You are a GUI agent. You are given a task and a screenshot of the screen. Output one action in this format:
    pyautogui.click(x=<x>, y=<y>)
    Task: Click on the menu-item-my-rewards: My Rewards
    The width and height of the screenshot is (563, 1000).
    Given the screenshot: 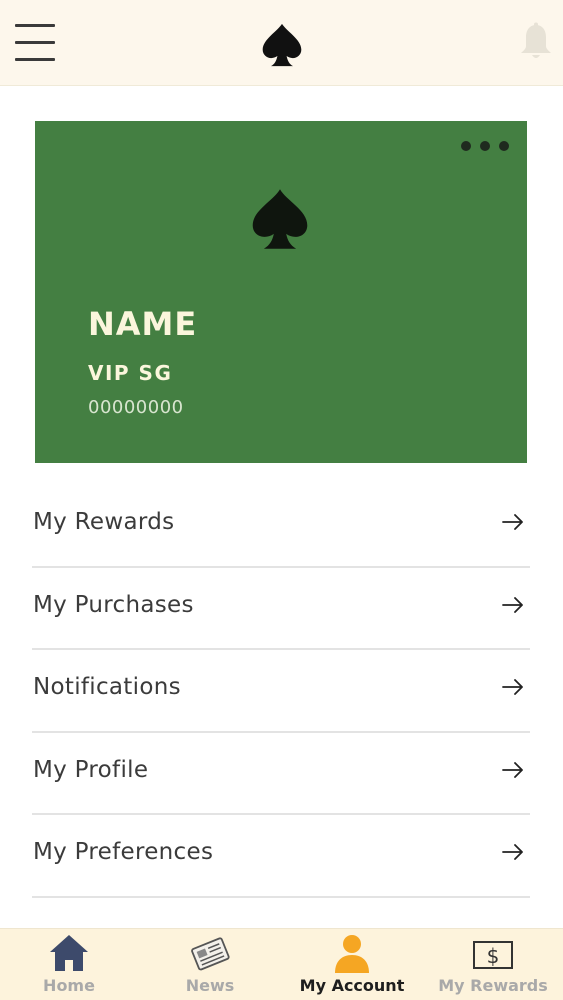 What is the action you would take?
    pyautogui.click(x=281, y=526)
    